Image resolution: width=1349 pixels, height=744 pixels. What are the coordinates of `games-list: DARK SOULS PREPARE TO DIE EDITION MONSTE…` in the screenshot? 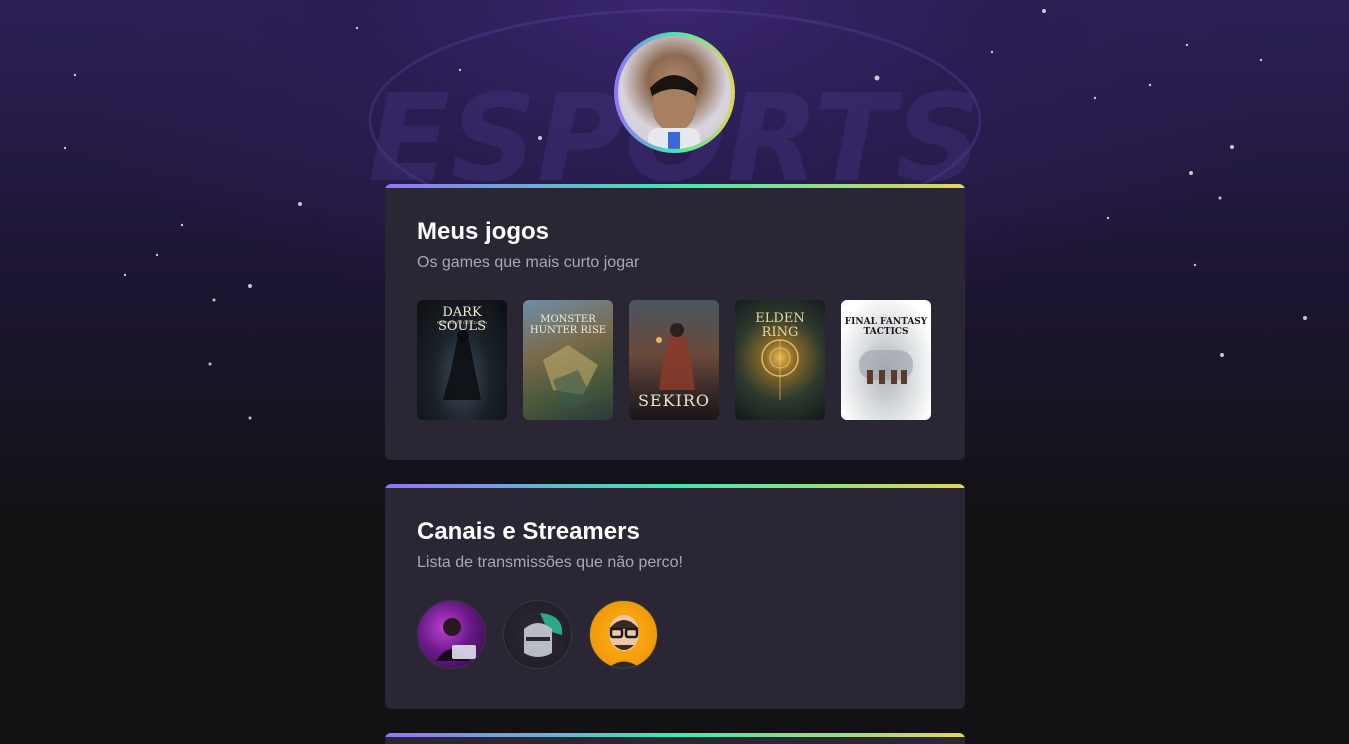 It's located at (674, 360).